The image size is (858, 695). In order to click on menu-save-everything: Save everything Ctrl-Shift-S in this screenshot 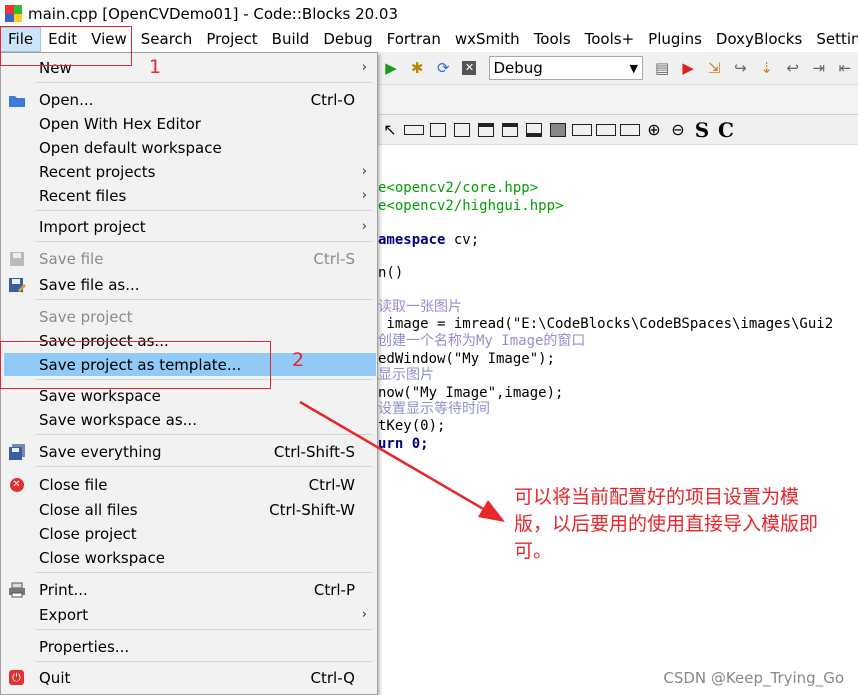, I will do `click(189, 451)`.